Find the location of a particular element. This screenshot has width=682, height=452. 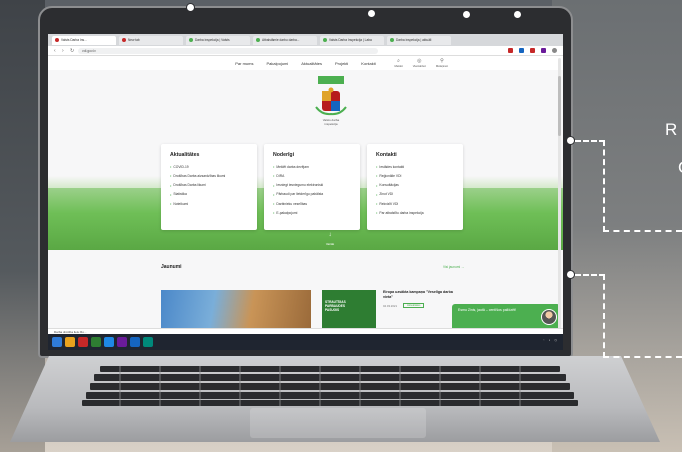

card-link: Meklēt darba devējam is located at coordinates (312, 166).